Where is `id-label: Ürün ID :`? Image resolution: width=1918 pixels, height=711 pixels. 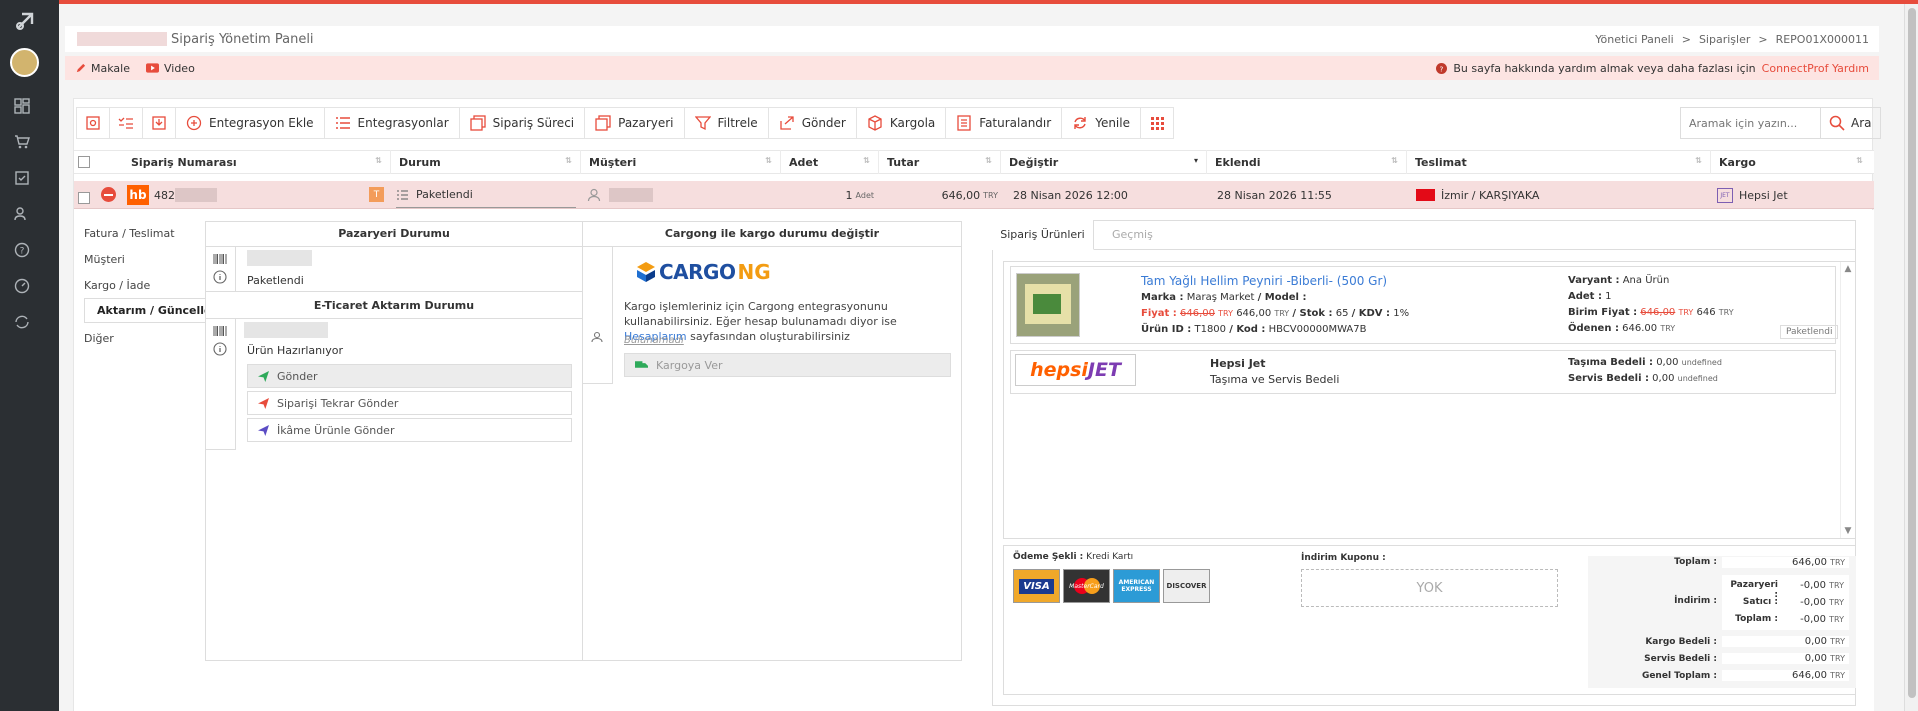 id-label: Ürün ID : is located at coordinates (1166, 329).